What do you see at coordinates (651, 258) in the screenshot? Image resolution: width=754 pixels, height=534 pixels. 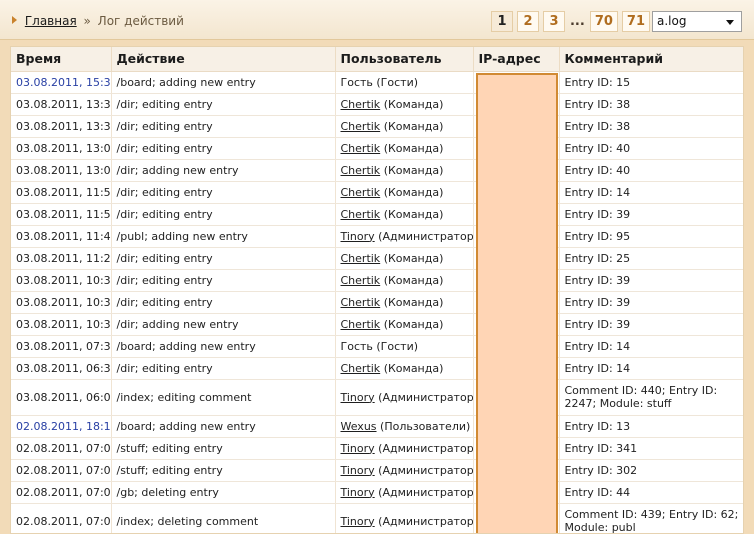 I see `comment-cell: Entry ID: 25` at bounding box center [651, 258].